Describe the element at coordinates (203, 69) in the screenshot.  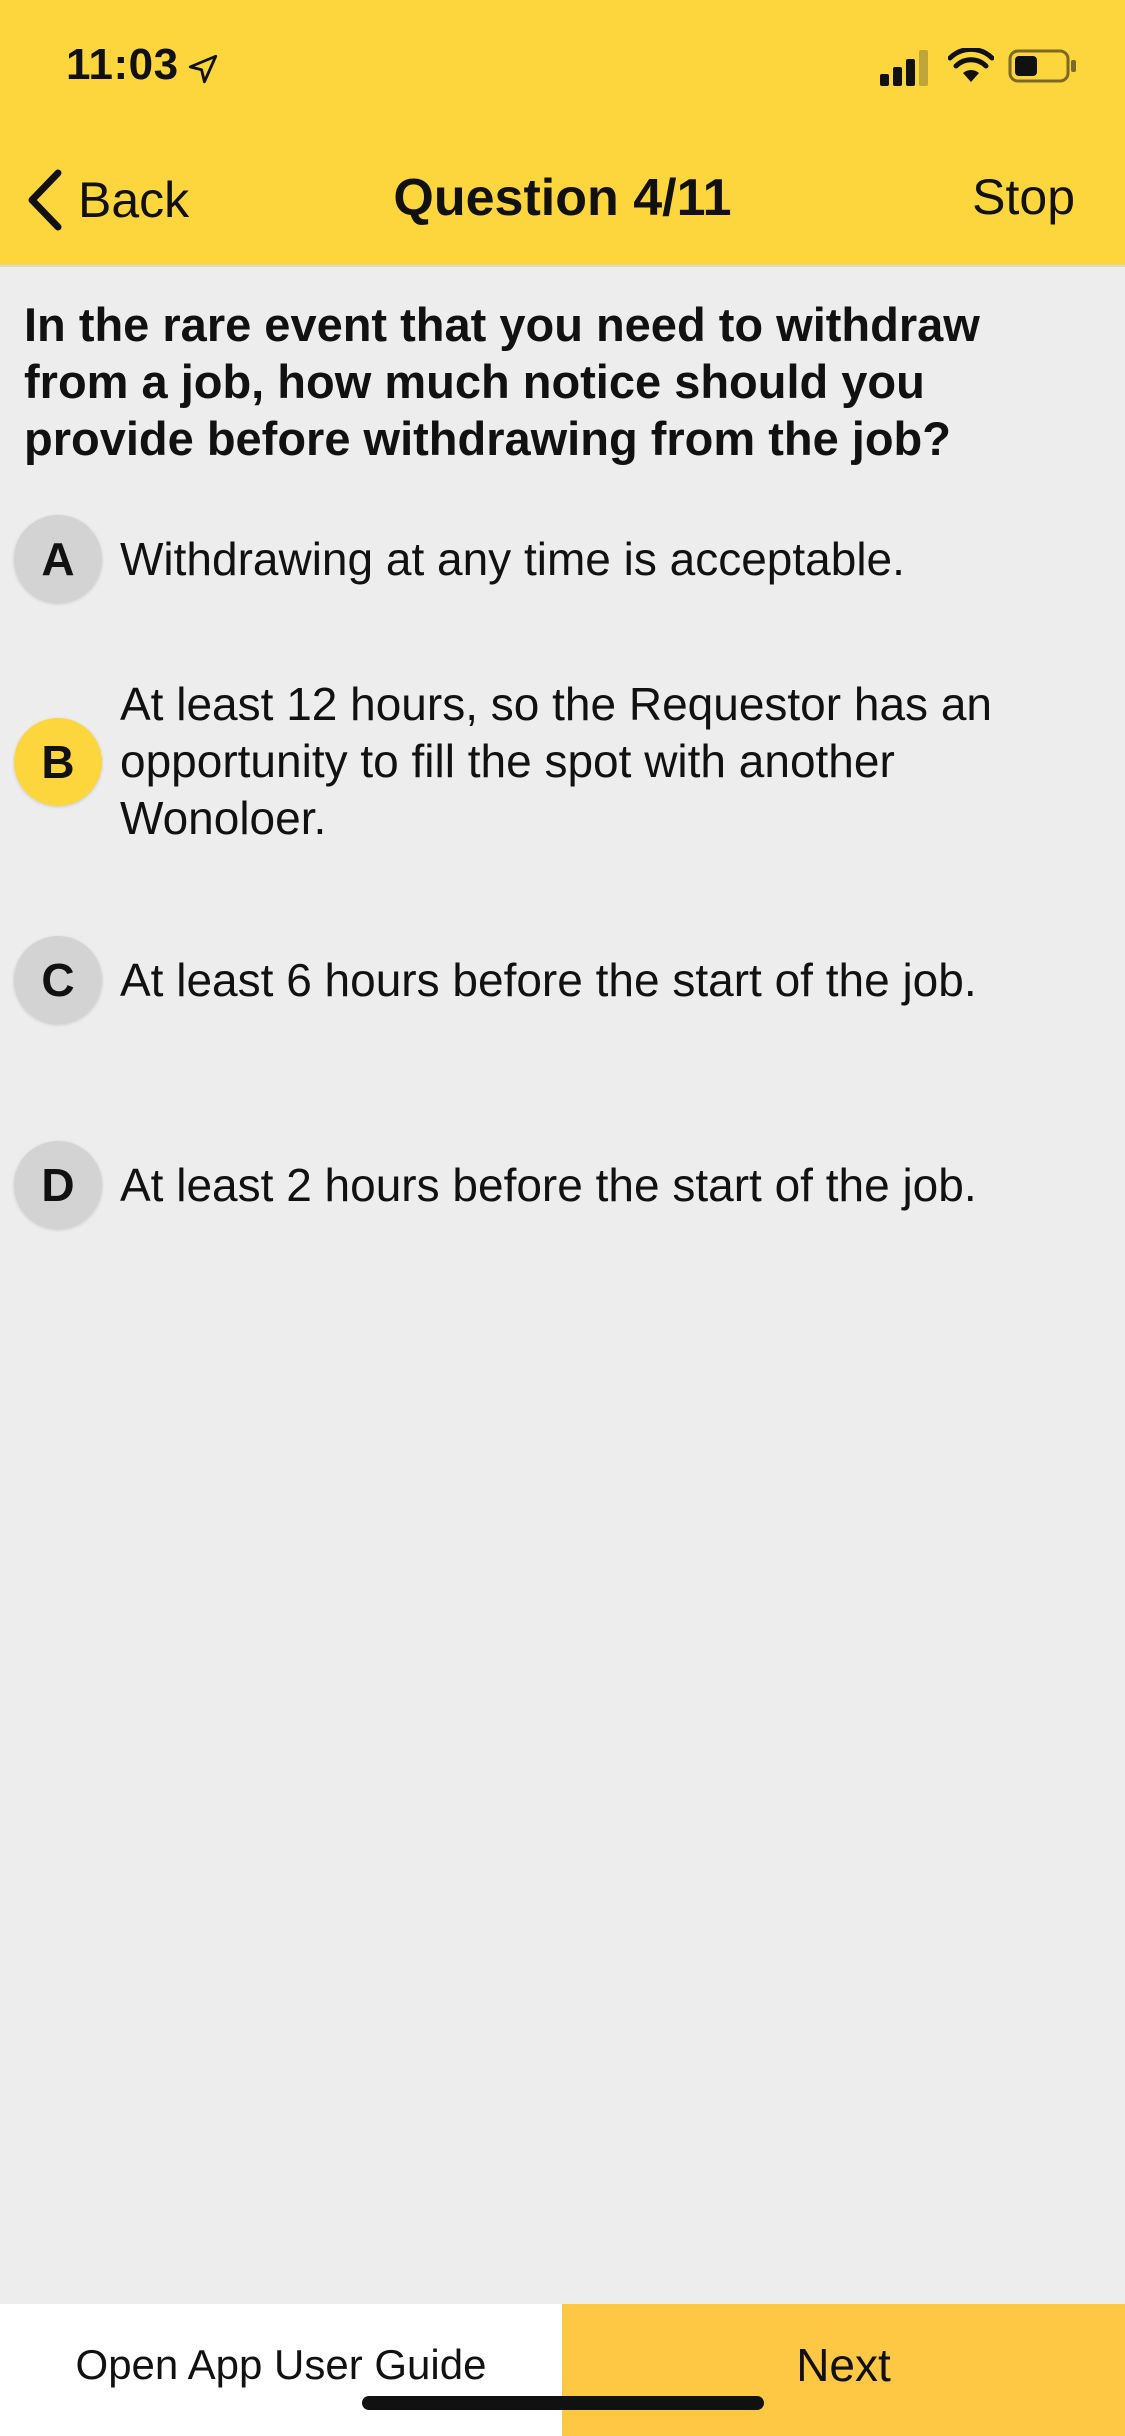
I see `location-arrow-icon` at that location.